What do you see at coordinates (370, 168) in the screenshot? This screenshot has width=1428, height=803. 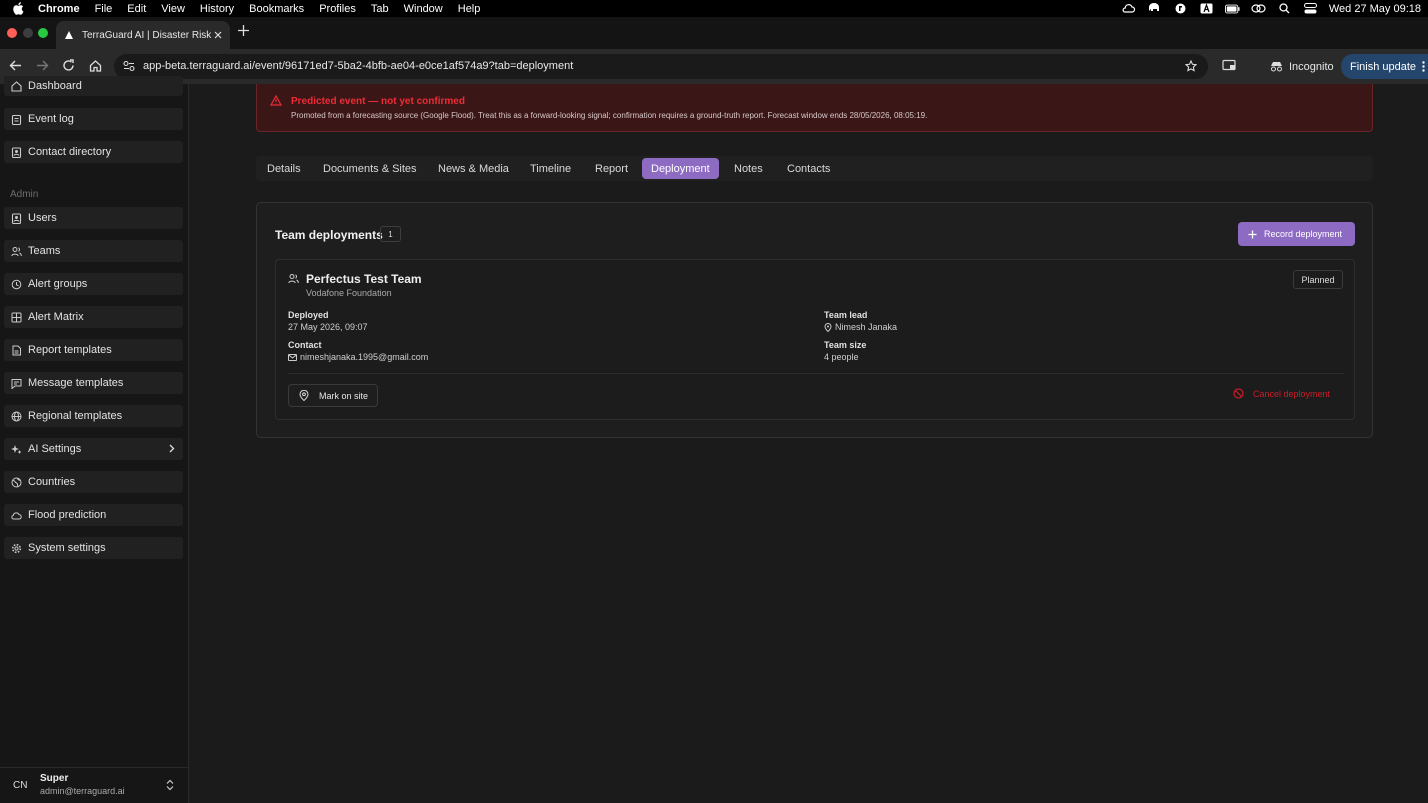 I see `tab-documents-sites: Documents & Sites` at bounding box center [370, 168].